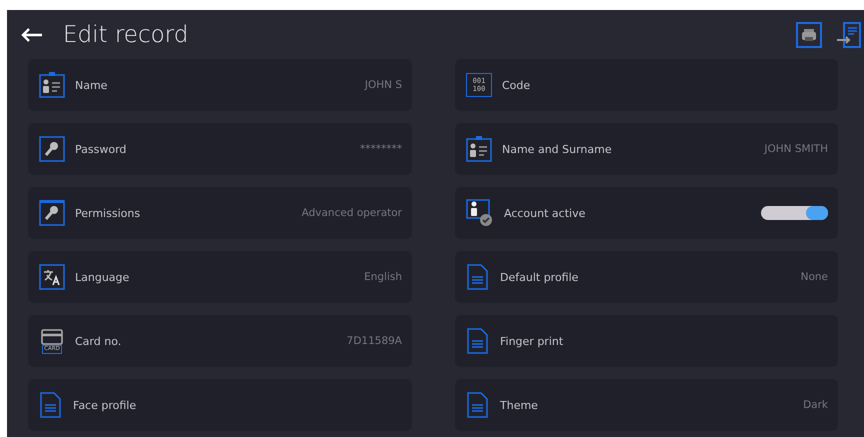  Describe the element at coordinates (101, 149) in the screenshot. I see `setting-label: Password` at that location.